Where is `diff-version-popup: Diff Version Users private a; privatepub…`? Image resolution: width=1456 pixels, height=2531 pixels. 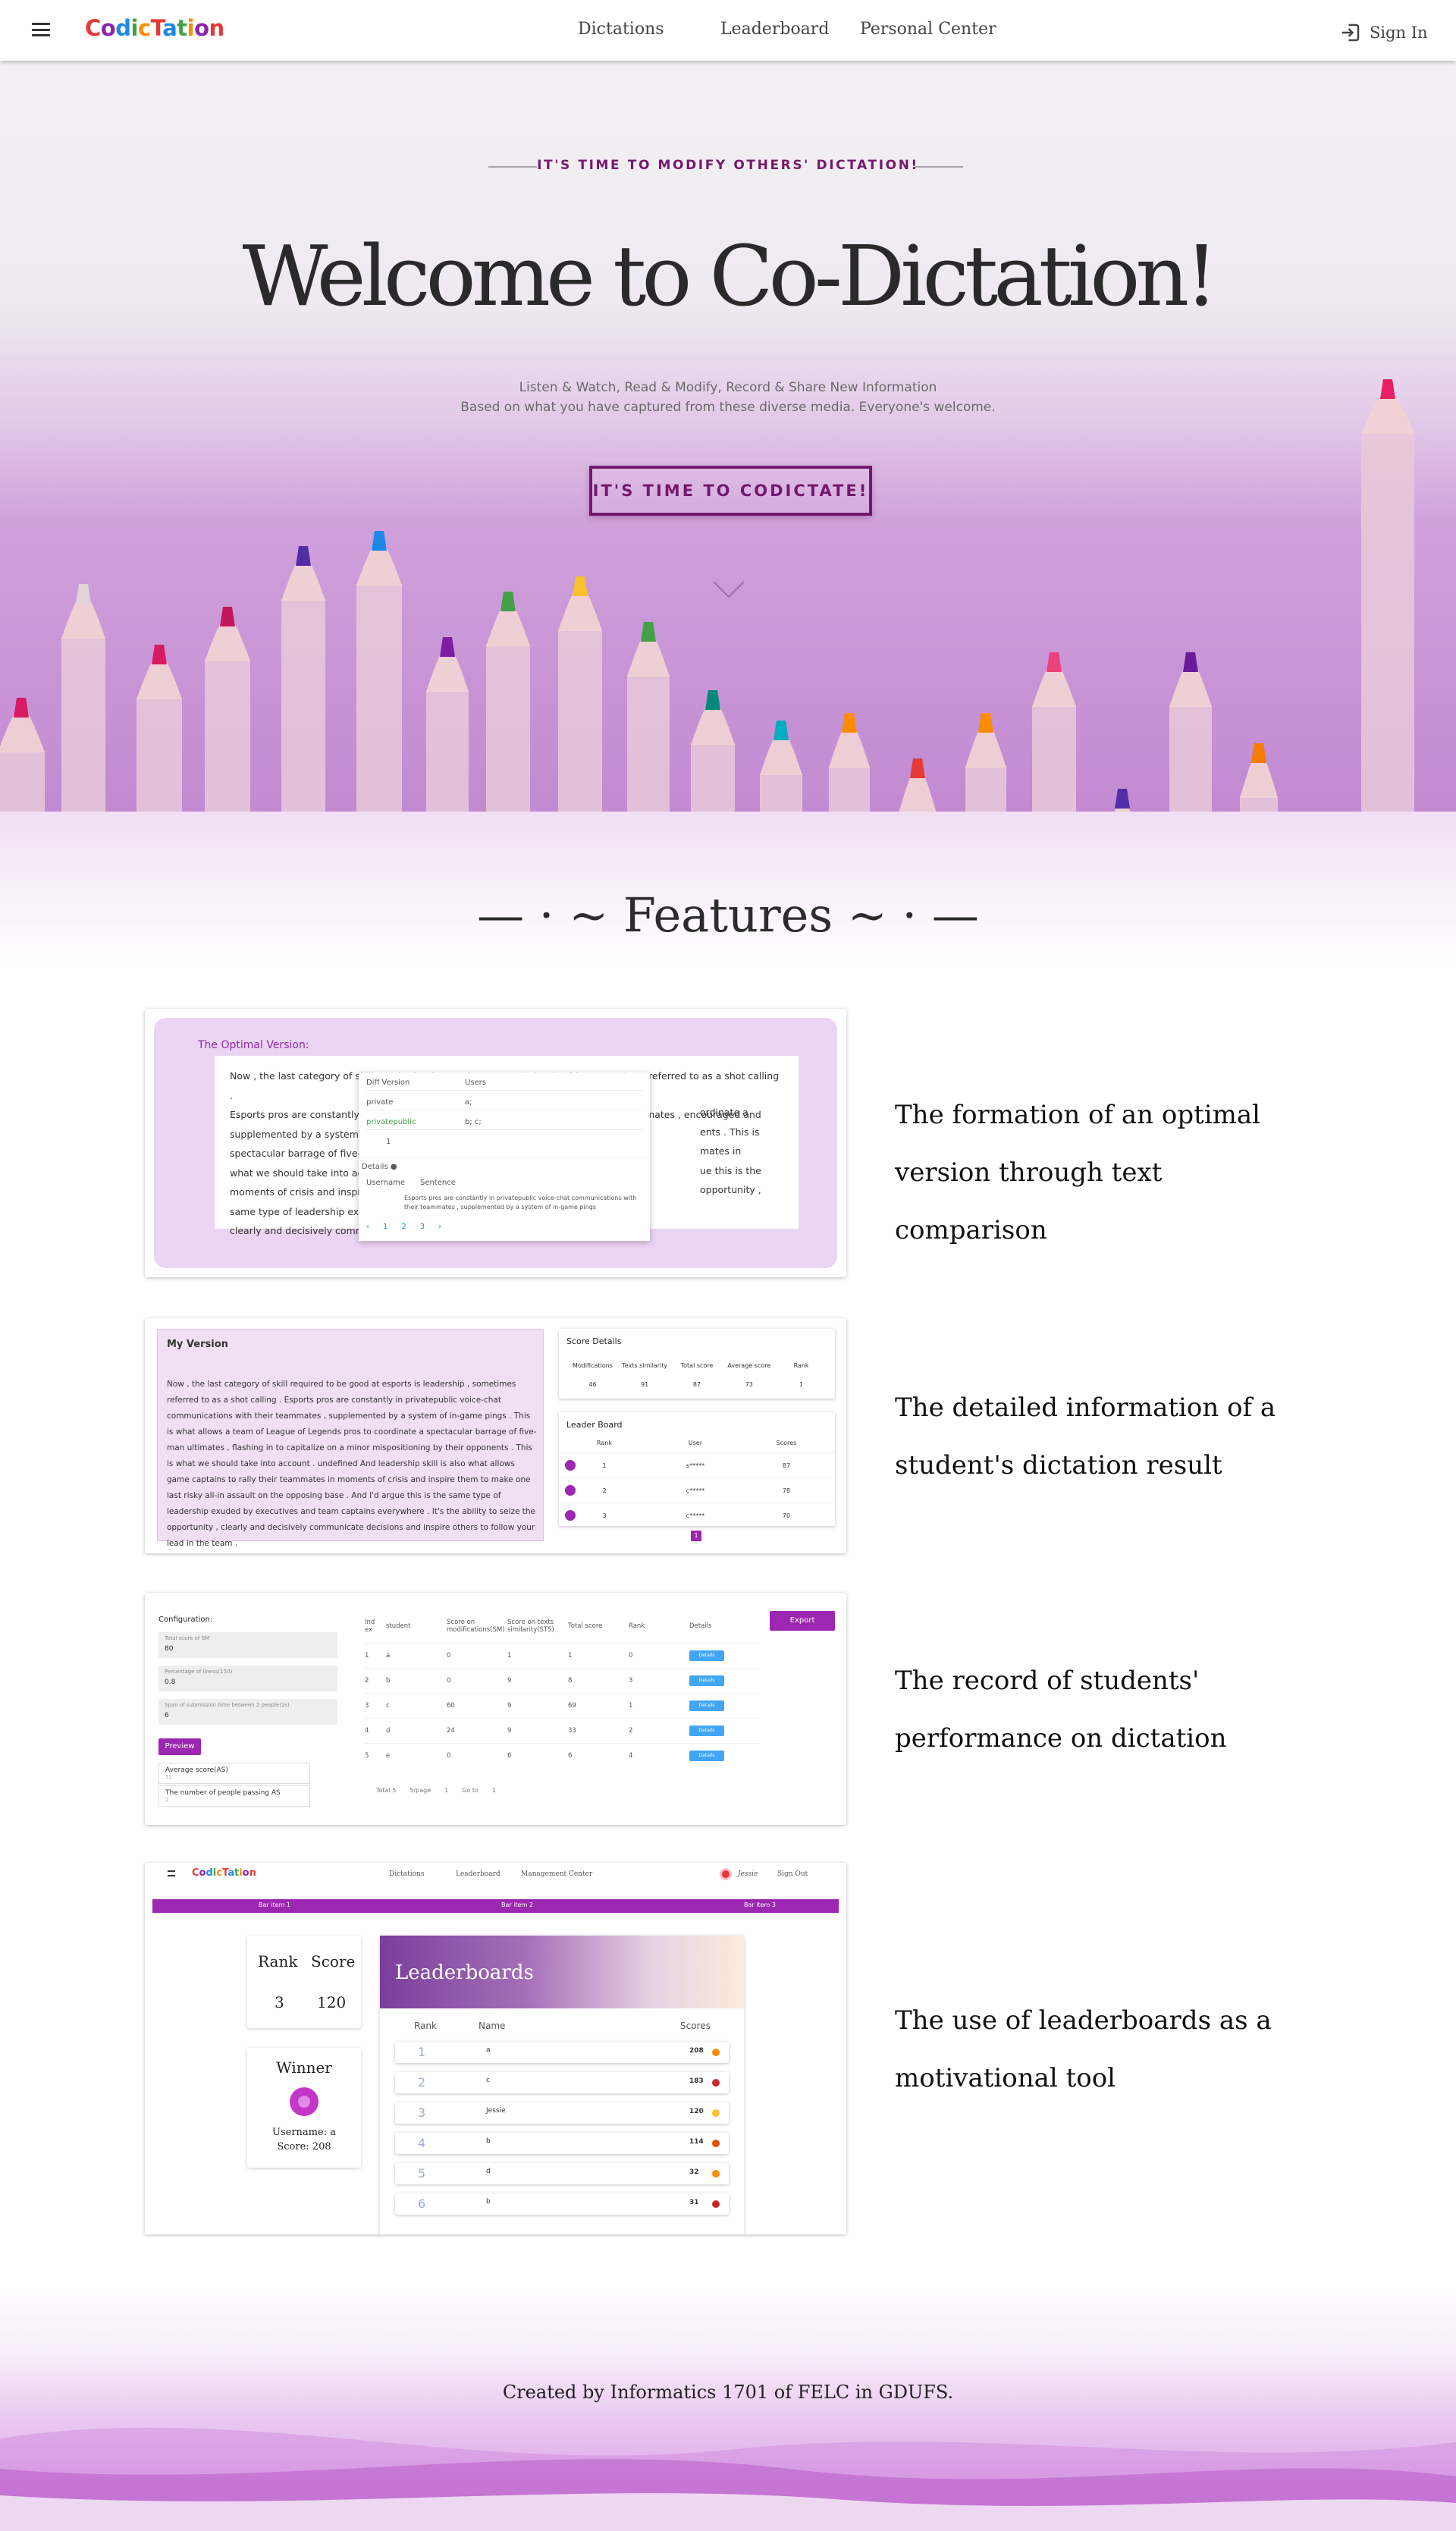
diff-version-popup: Diff Version Users private a; privatepub… is located at coordinates (504, 1157).